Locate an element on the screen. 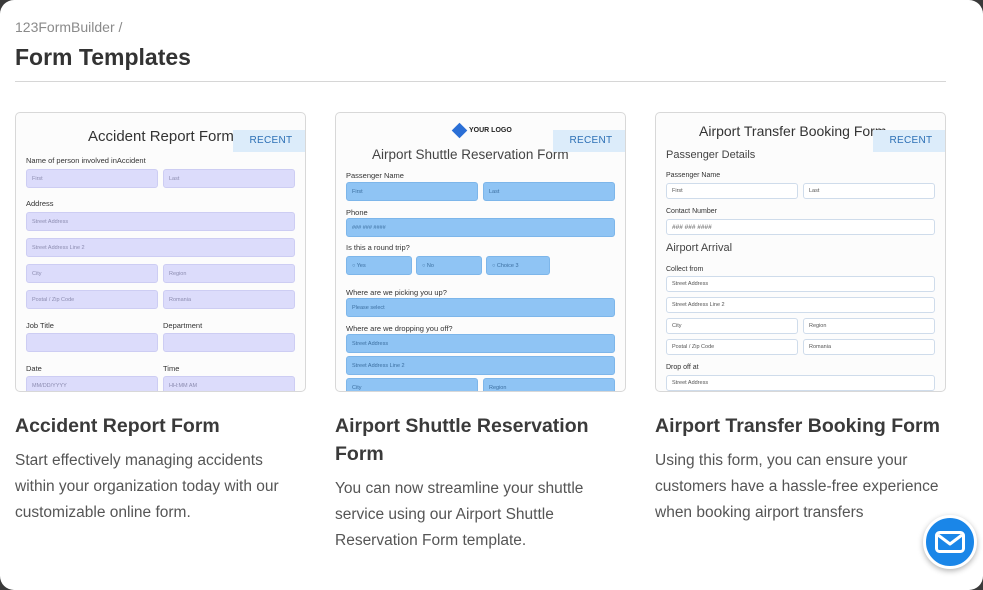 The image size is (983, 590). preview-heading: Airport Shuttle Reservation Form is located at coordinates (470, 154).